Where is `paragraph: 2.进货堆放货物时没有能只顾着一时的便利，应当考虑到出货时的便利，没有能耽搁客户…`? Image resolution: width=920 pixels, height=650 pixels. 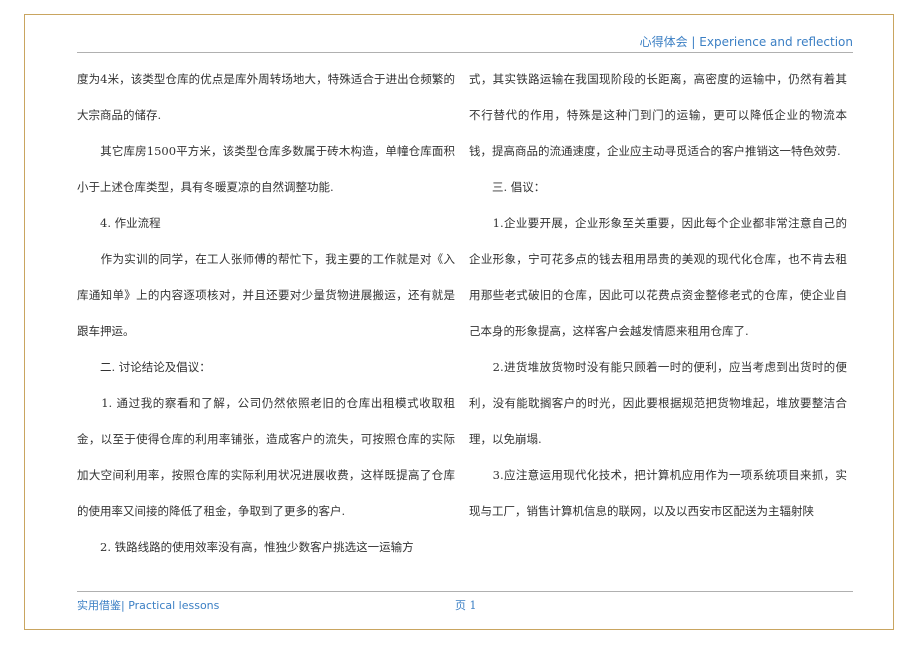
paragraph: 2.进货堆放货物时没有能只顾着一时的便利，应当考虑到出货时的便利，没有能耽搁客户… is located at coordinates (658, 403).